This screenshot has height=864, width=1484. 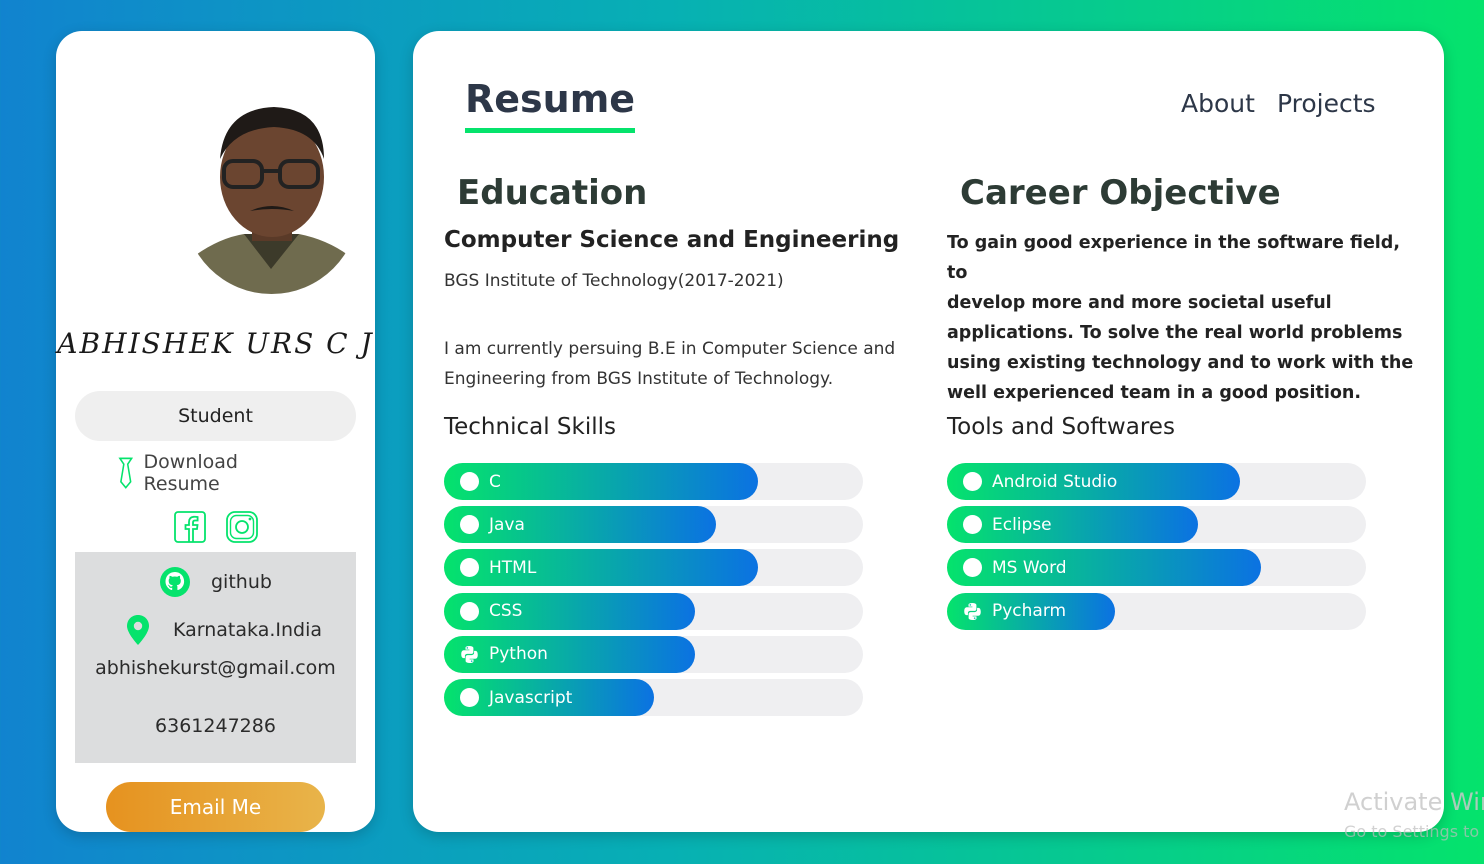 I want to click on email-me-button: Email Me, so click(x=215, y=807).